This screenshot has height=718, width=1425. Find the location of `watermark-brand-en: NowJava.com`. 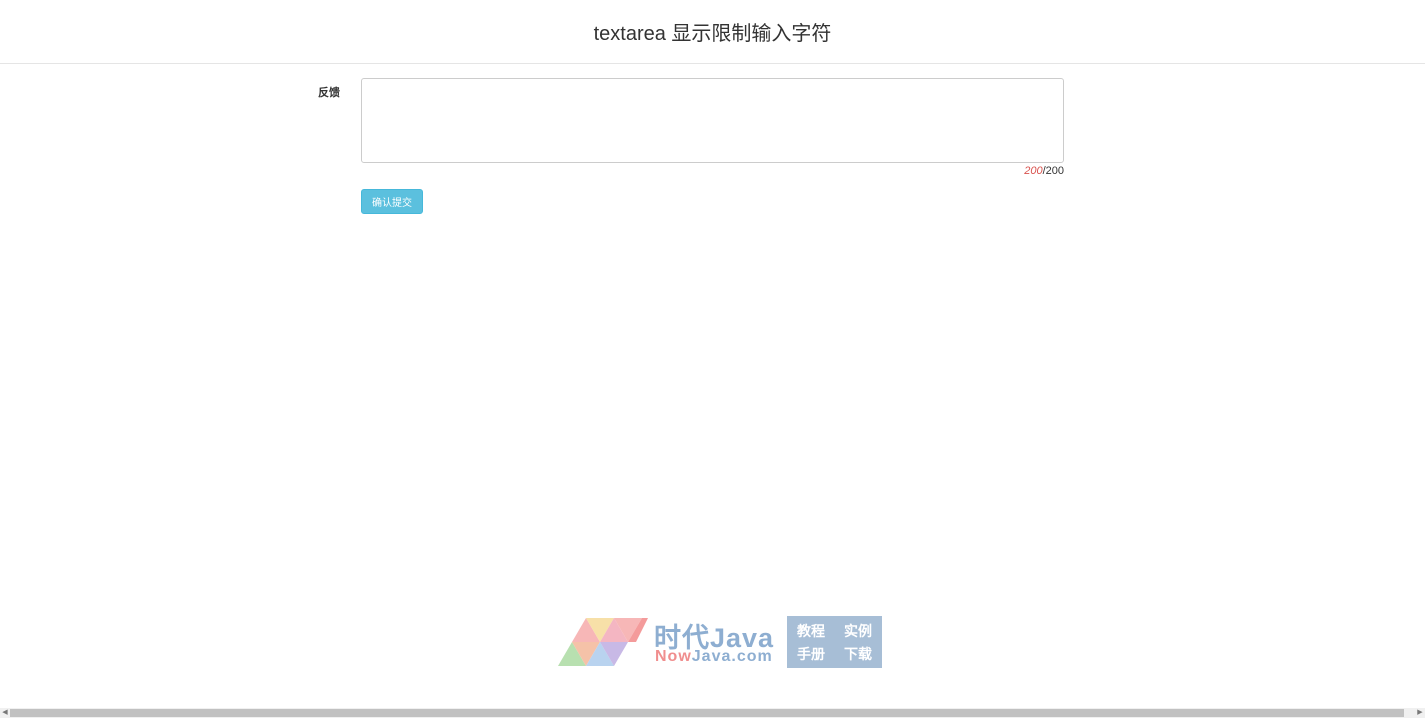

watermark-brand-en: NowJava.com is located at coordinates (714, 657).